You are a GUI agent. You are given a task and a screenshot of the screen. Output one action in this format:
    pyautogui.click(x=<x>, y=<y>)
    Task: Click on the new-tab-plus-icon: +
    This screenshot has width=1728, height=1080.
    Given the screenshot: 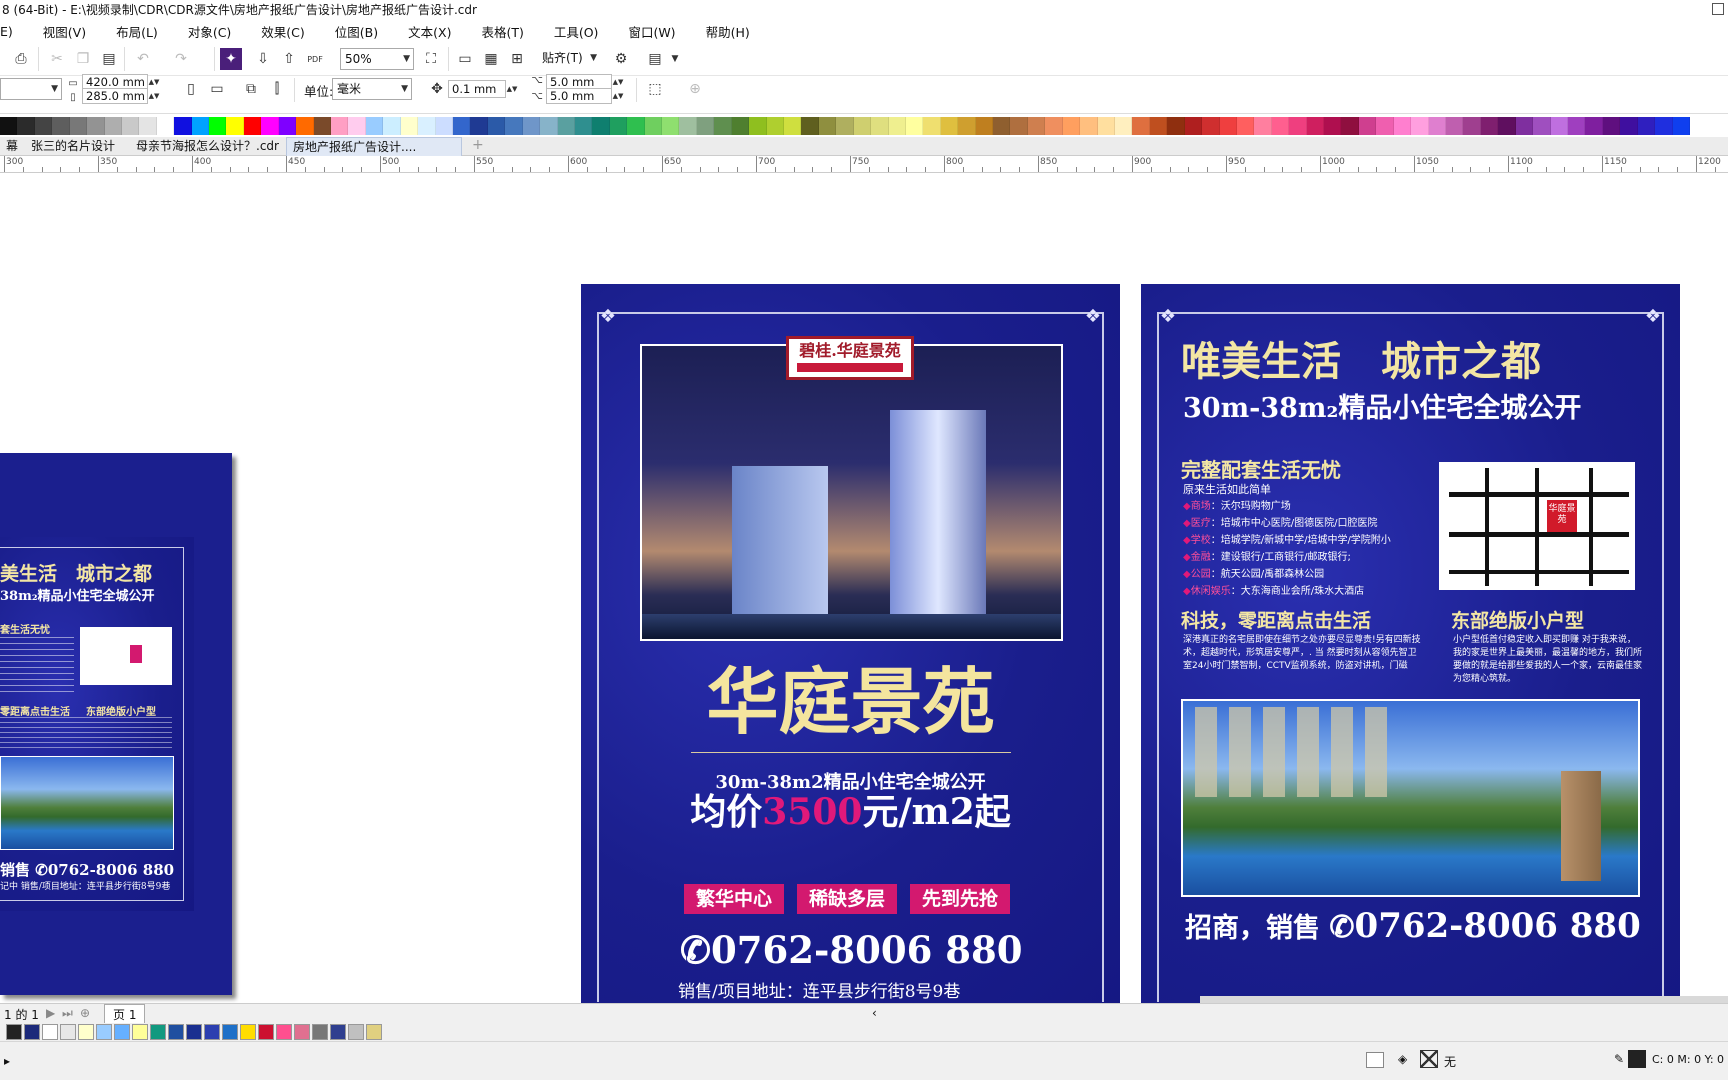 What is the action you would take?
    pyautogui.click(x=478, y=146)
    